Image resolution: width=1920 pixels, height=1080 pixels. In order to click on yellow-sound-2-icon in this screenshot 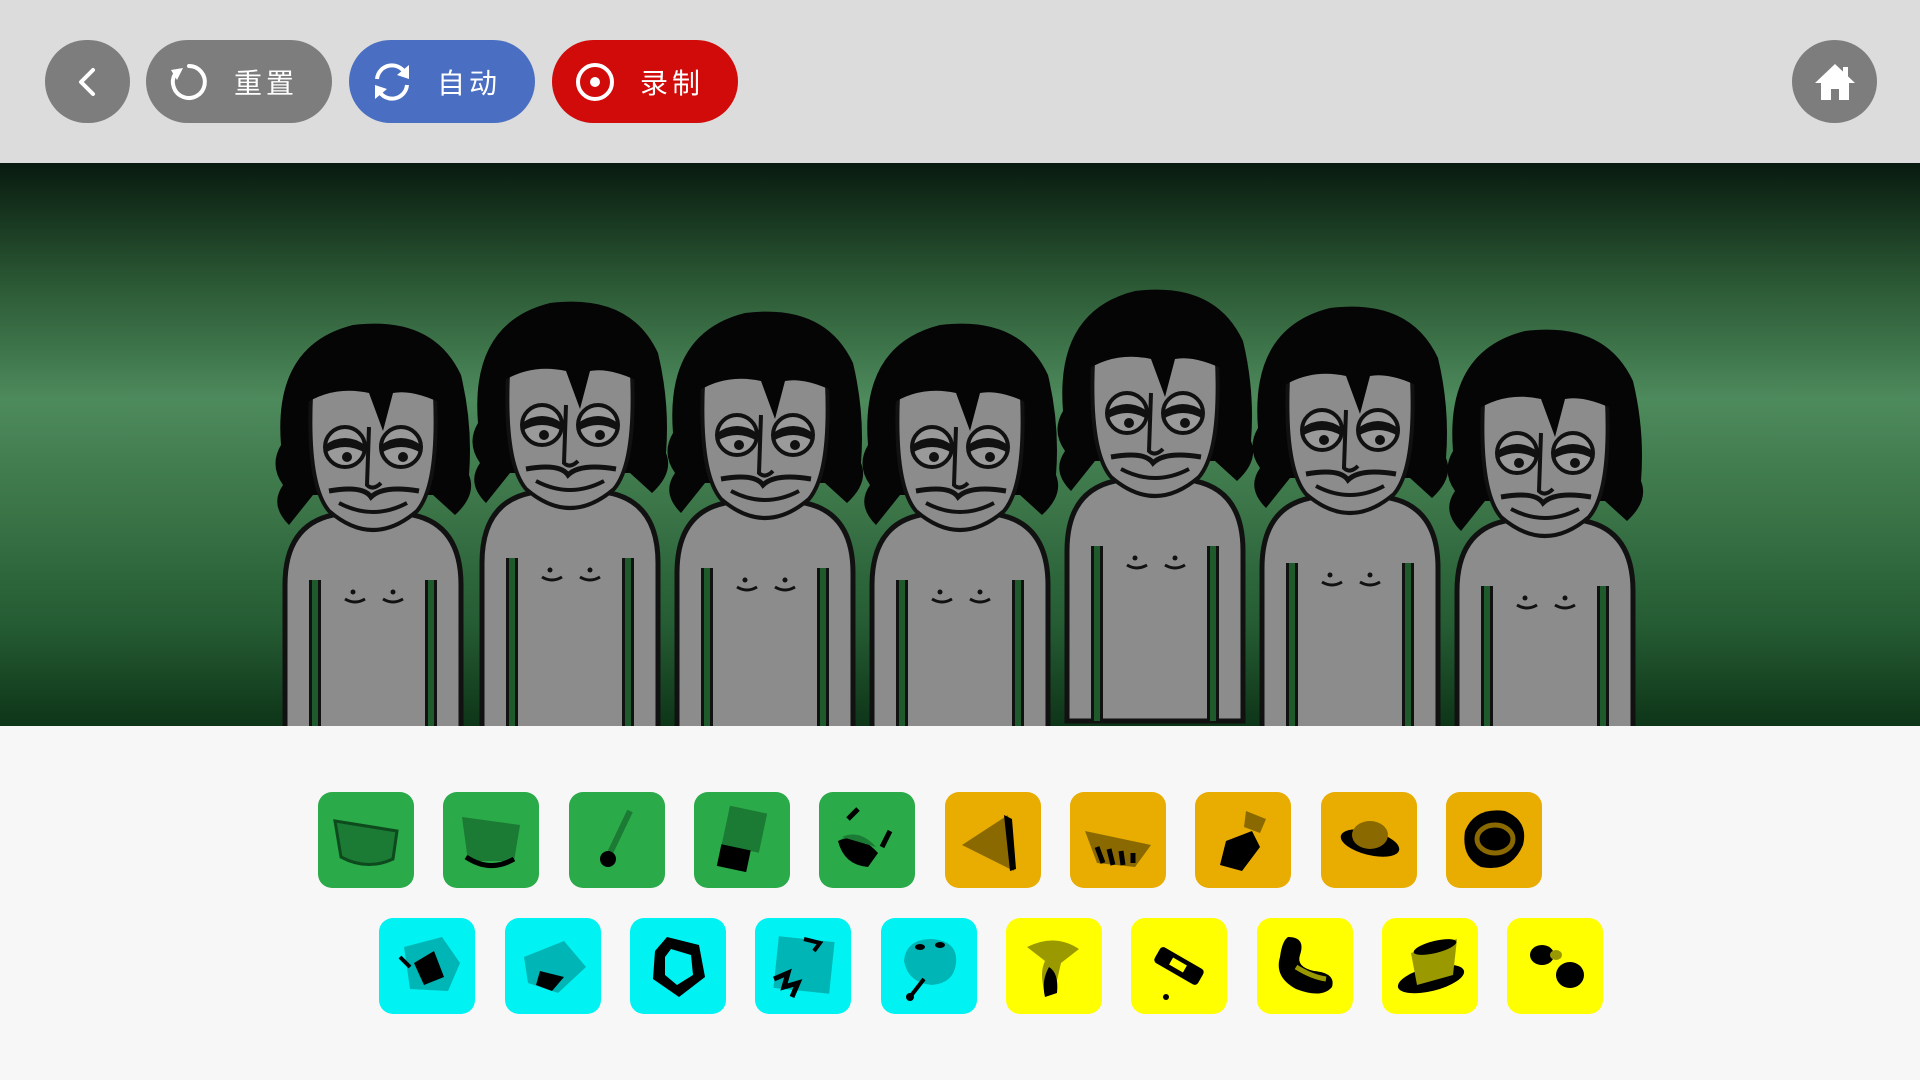, I will do `click(1179, 973)`.